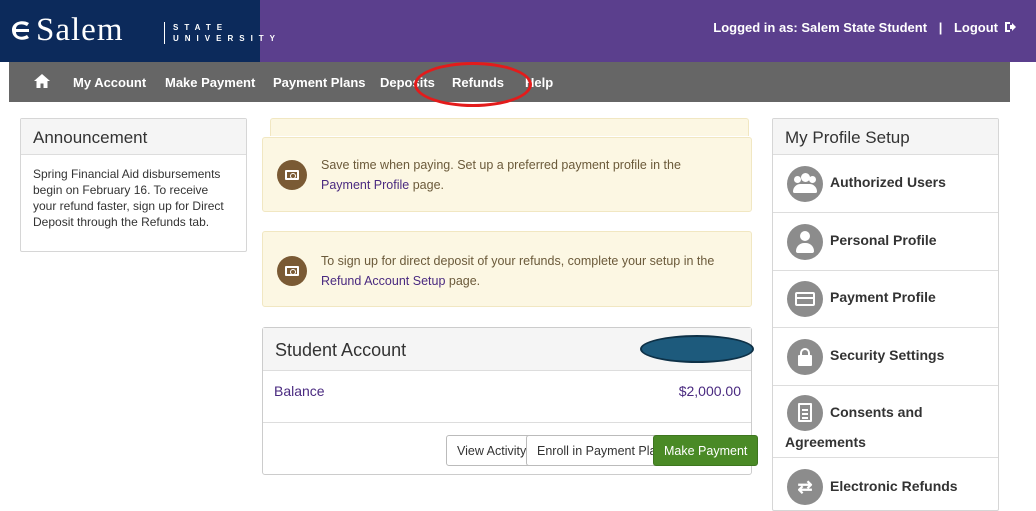  I want to click on refund-account-setup-link: Refund Account Setup, so click(383, 281).